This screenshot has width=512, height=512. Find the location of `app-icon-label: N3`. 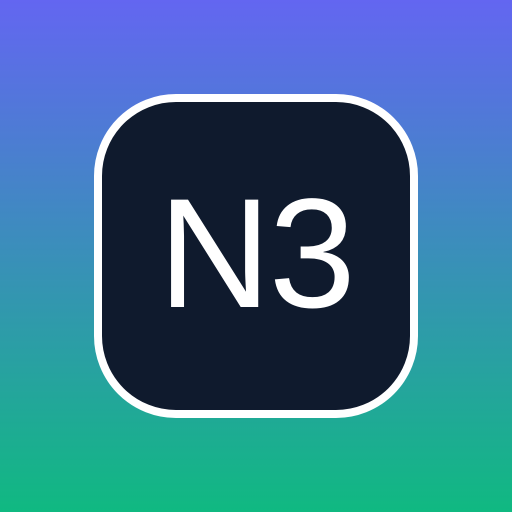

app-icon-label: N3 is located at coordinates (256, 254).